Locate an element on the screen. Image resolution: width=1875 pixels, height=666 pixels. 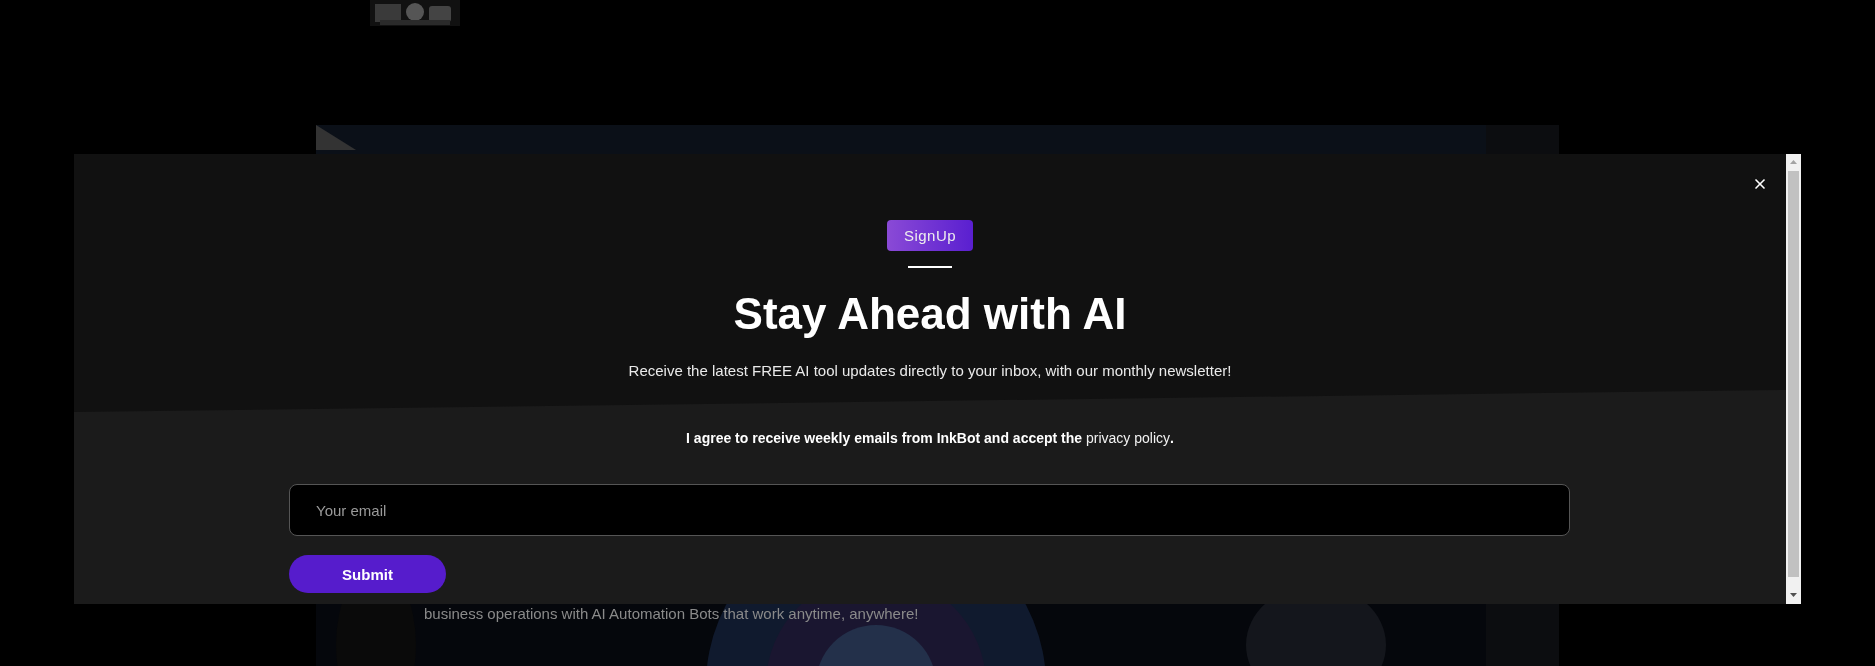
privacy-policy-link: privacy policy is located at coordinates (1128, 438).